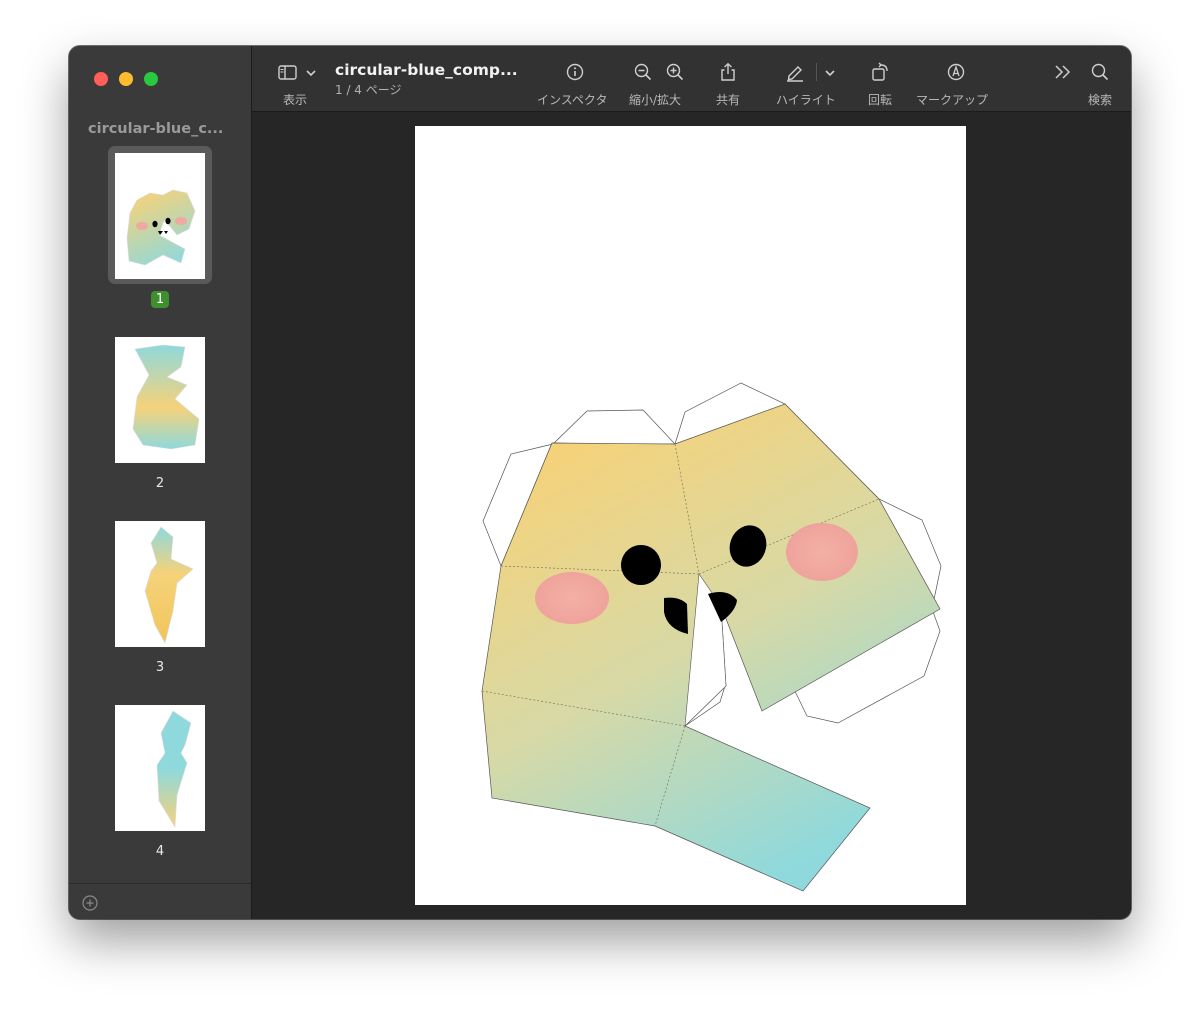 Image resolution: width=1200 pixels, height=1011 pixels. I want to click on pen-icon, so click(795, 72).